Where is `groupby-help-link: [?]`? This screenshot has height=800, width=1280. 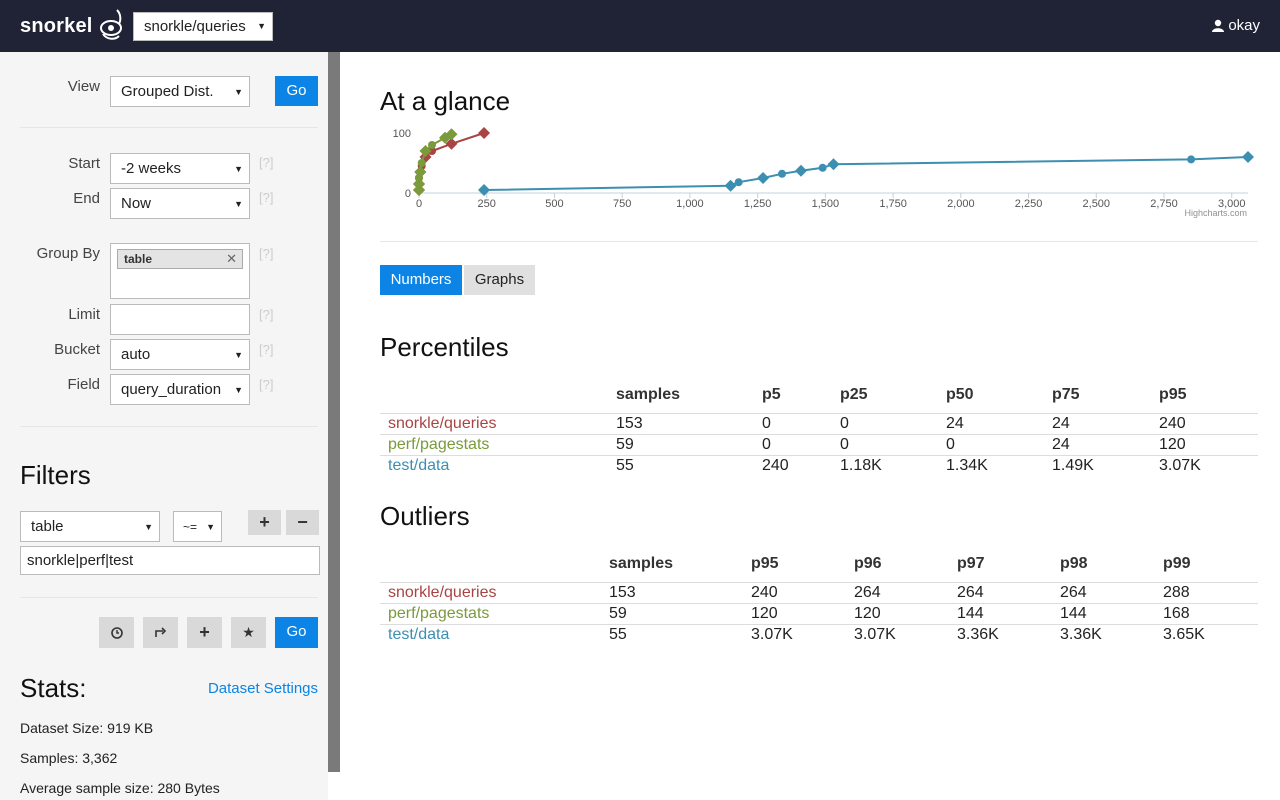
groupby-help-link: [?] is located at coordinates (266, 253).